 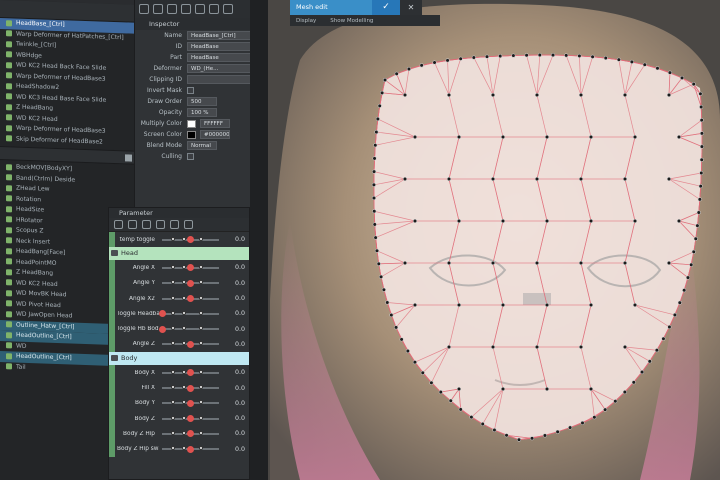 I want to click on brush-icon, so click(x=158, y=9).